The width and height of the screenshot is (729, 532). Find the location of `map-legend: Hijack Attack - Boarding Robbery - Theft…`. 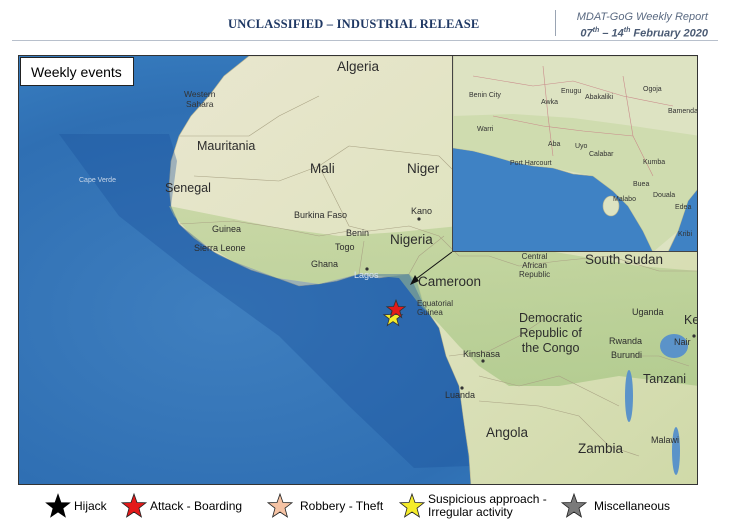

map-legend: Hijack Attack - Boarding Robbery - Theft… is located at coordinates (364, 509).